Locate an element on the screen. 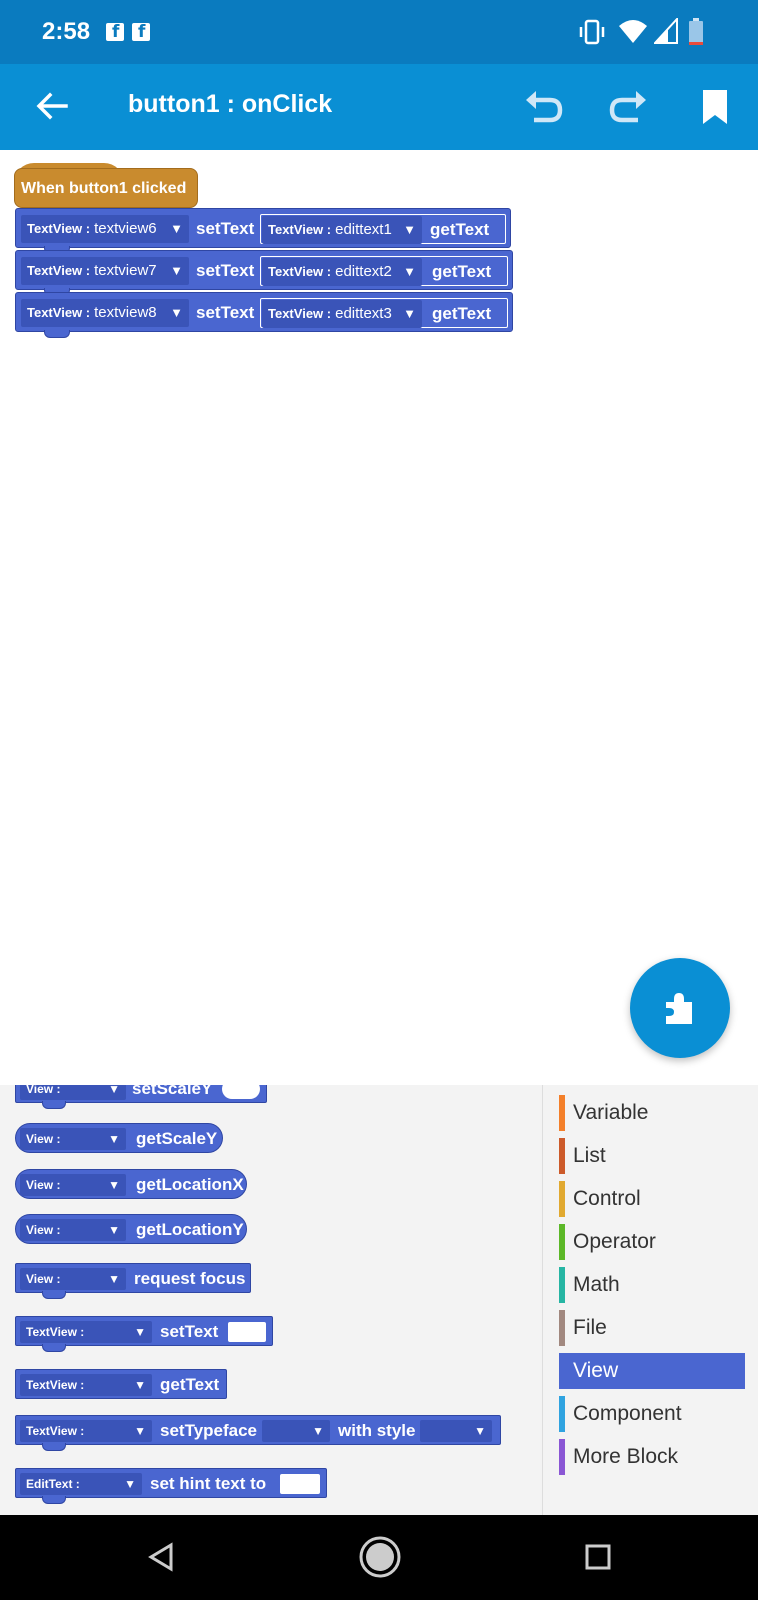 Image resolution: width=758 pixels, height=1600 pixels. battery-icon is located at coordinates (696, 31).